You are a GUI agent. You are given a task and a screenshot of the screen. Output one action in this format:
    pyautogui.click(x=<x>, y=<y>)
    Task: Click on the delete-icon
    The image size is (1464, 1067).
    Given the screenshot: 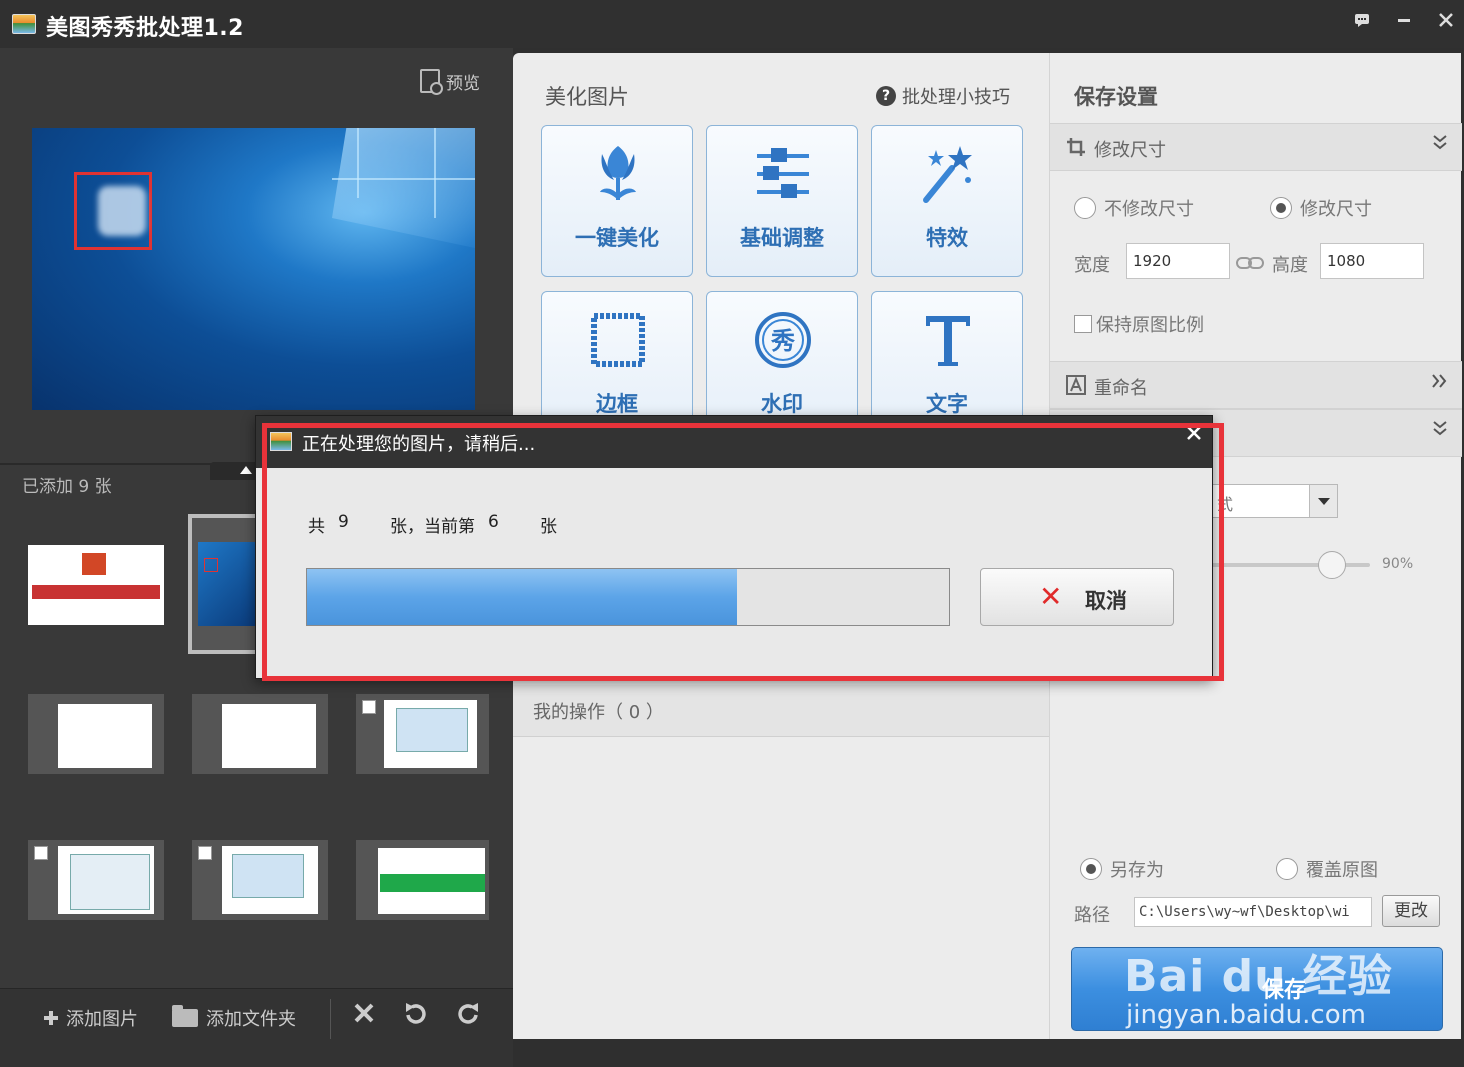 What is the action you would take?
    pyautogui.click(x=364, y=1016)
    